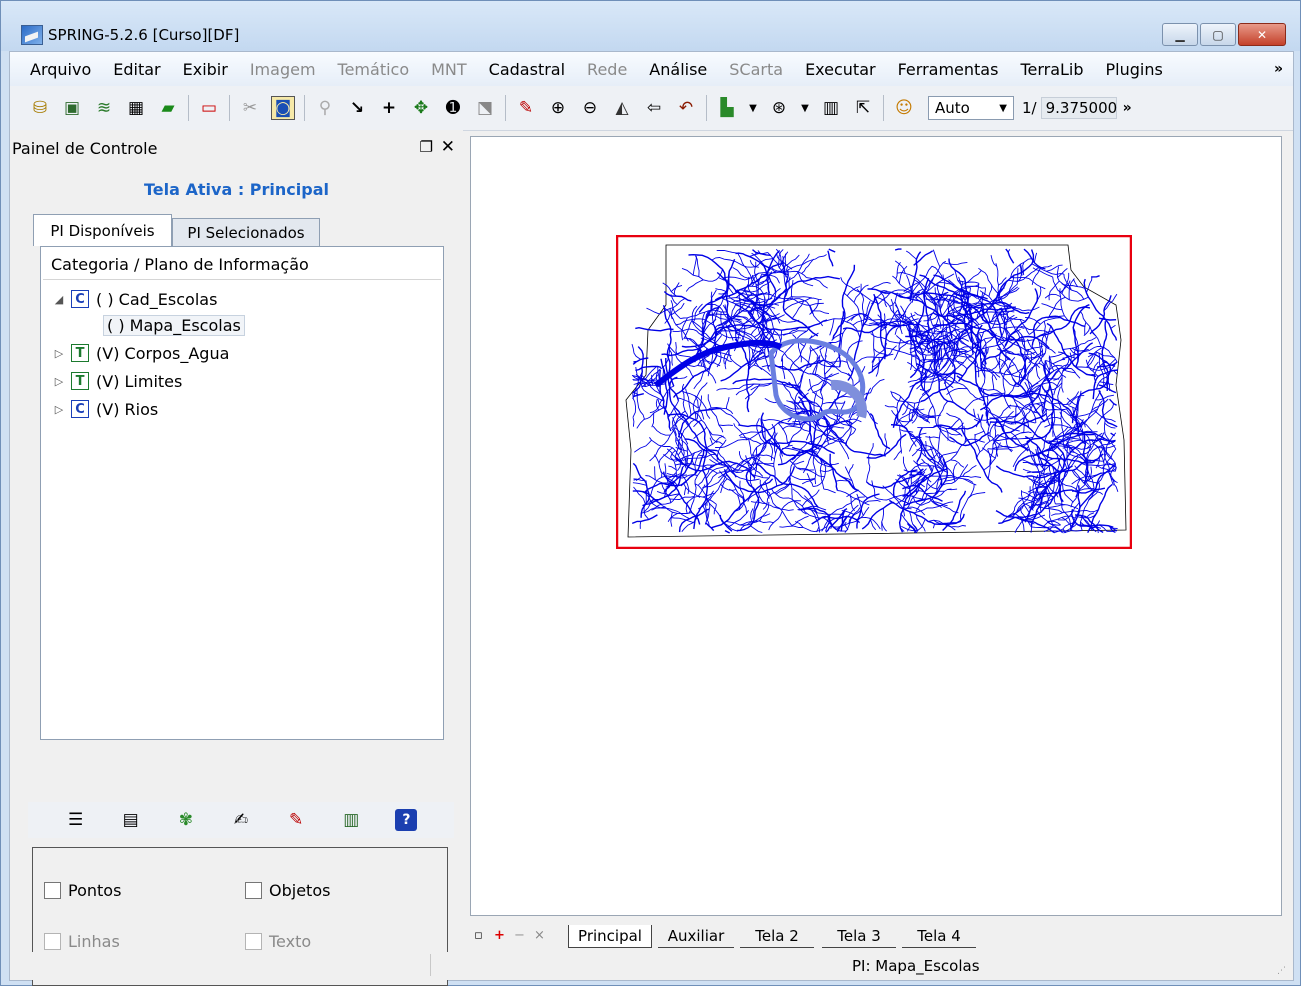 The width and height of the screenshot is (1301, 986). What do you see at coordinates (485, 108) in the screenshot?
I see `pointer-select-icon: ⬔` at bounding box center [485, 108].